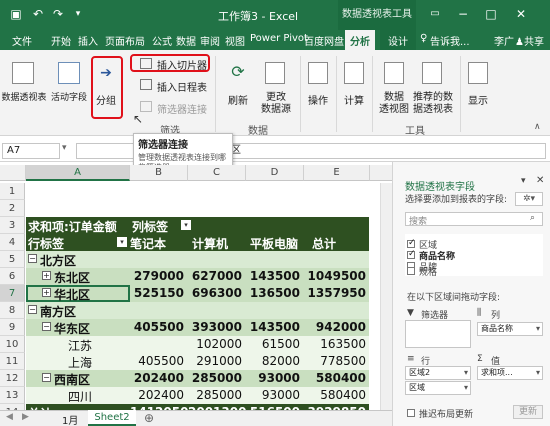 The width and height of the screenshot is (550, 426). I want to click on row-header: 13, so click(12, 395).